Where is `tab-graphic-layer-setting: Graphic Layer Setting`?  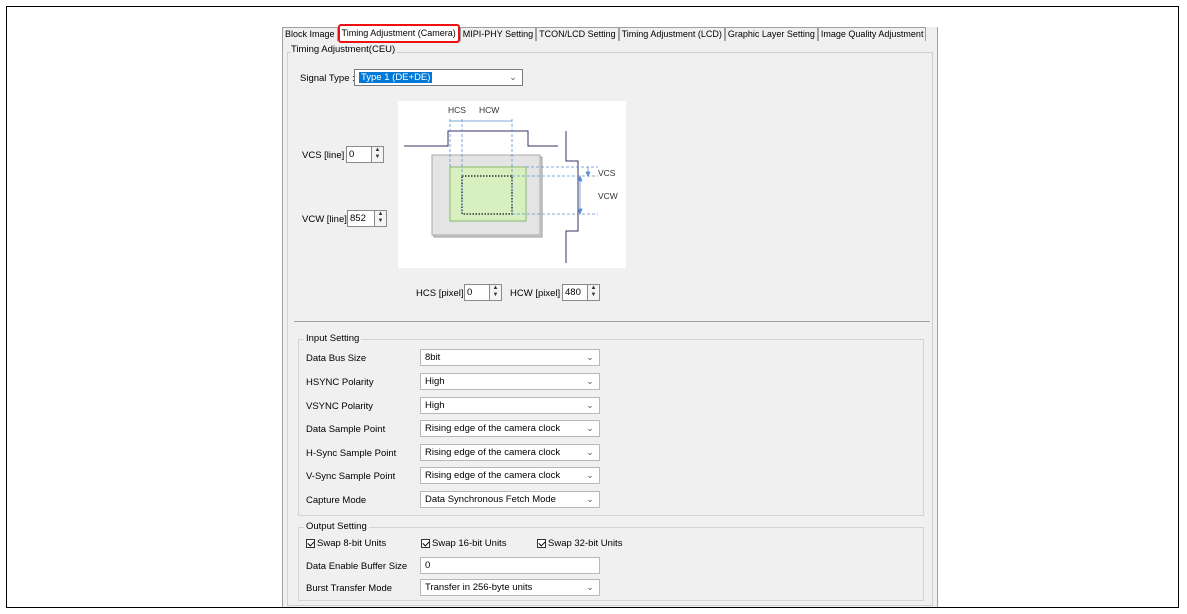
tab-graphic-layer-setting: Graphic Layer Setting is located at coordinates (771, 34).